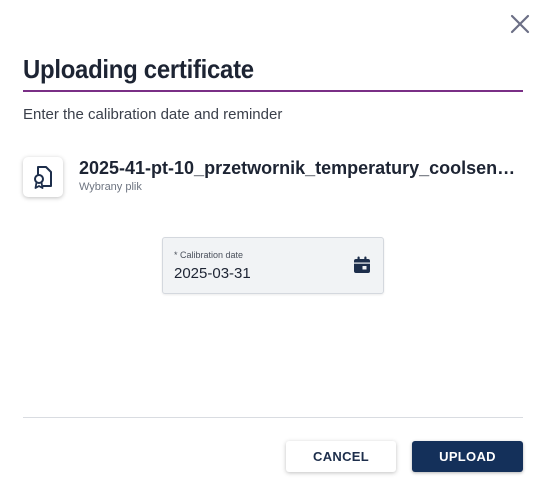 The image size is (547, 496). What do you see at coordinates (110, 187) in the screenshot?
I see `file-caption: Wybrany plik` at bounding box center [110, 187].